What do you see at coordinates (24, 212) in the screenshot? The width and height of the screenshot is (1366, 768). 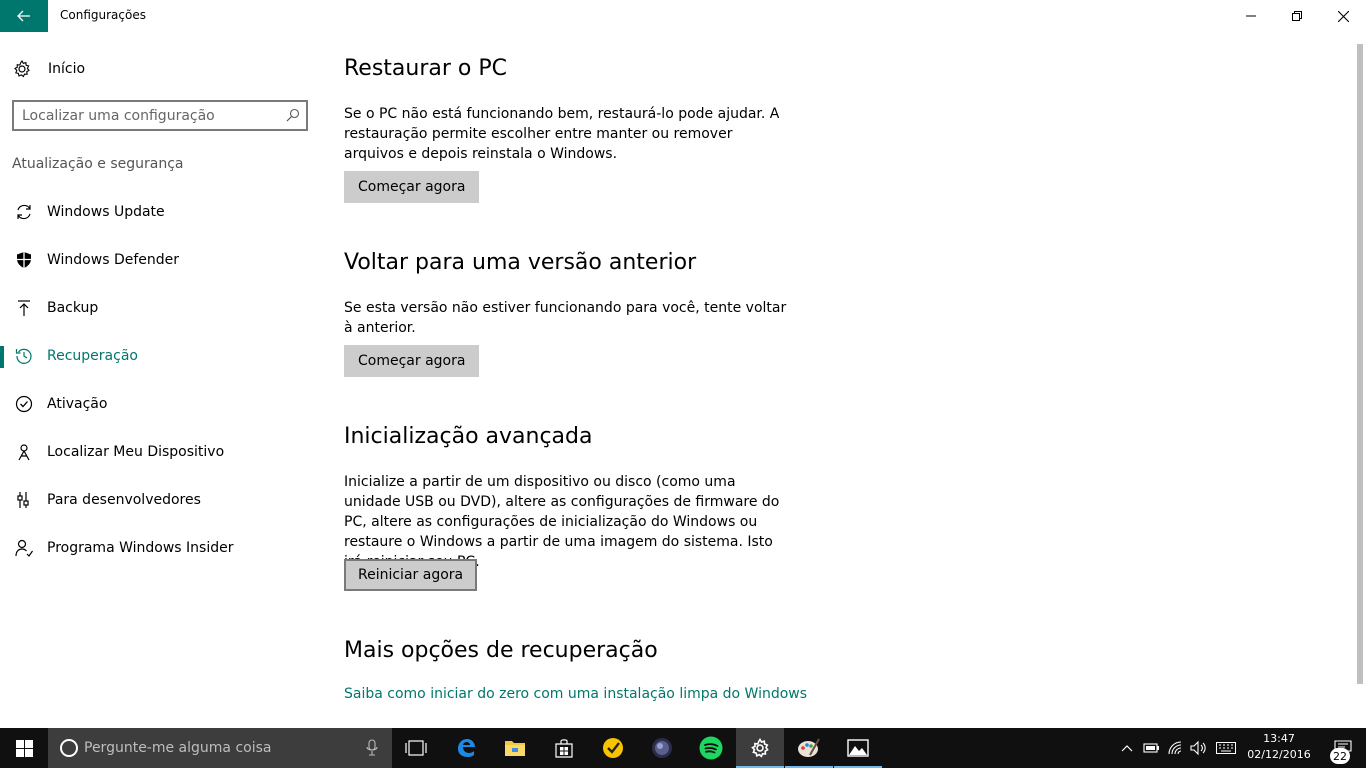 I see `refresh-icon` at bounding box center [24, 212].